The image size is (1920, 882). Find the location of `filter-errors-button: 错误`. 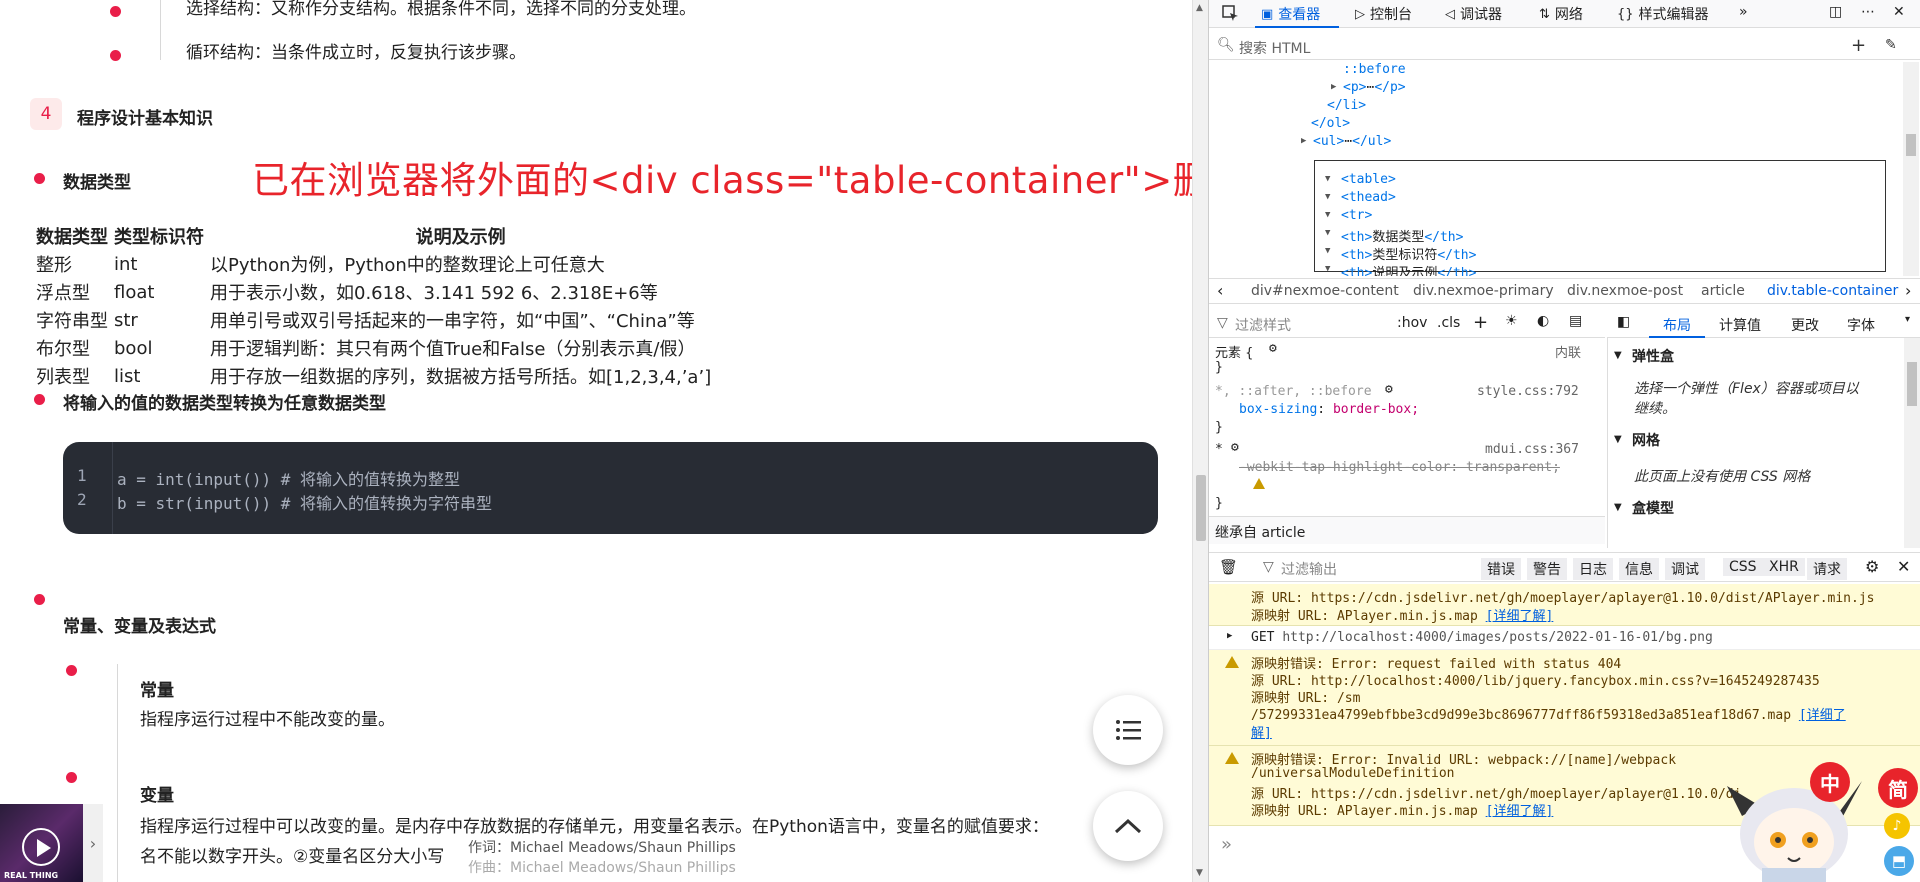

filter-errors-button: 错误 is located at coordinates (1501, 569).